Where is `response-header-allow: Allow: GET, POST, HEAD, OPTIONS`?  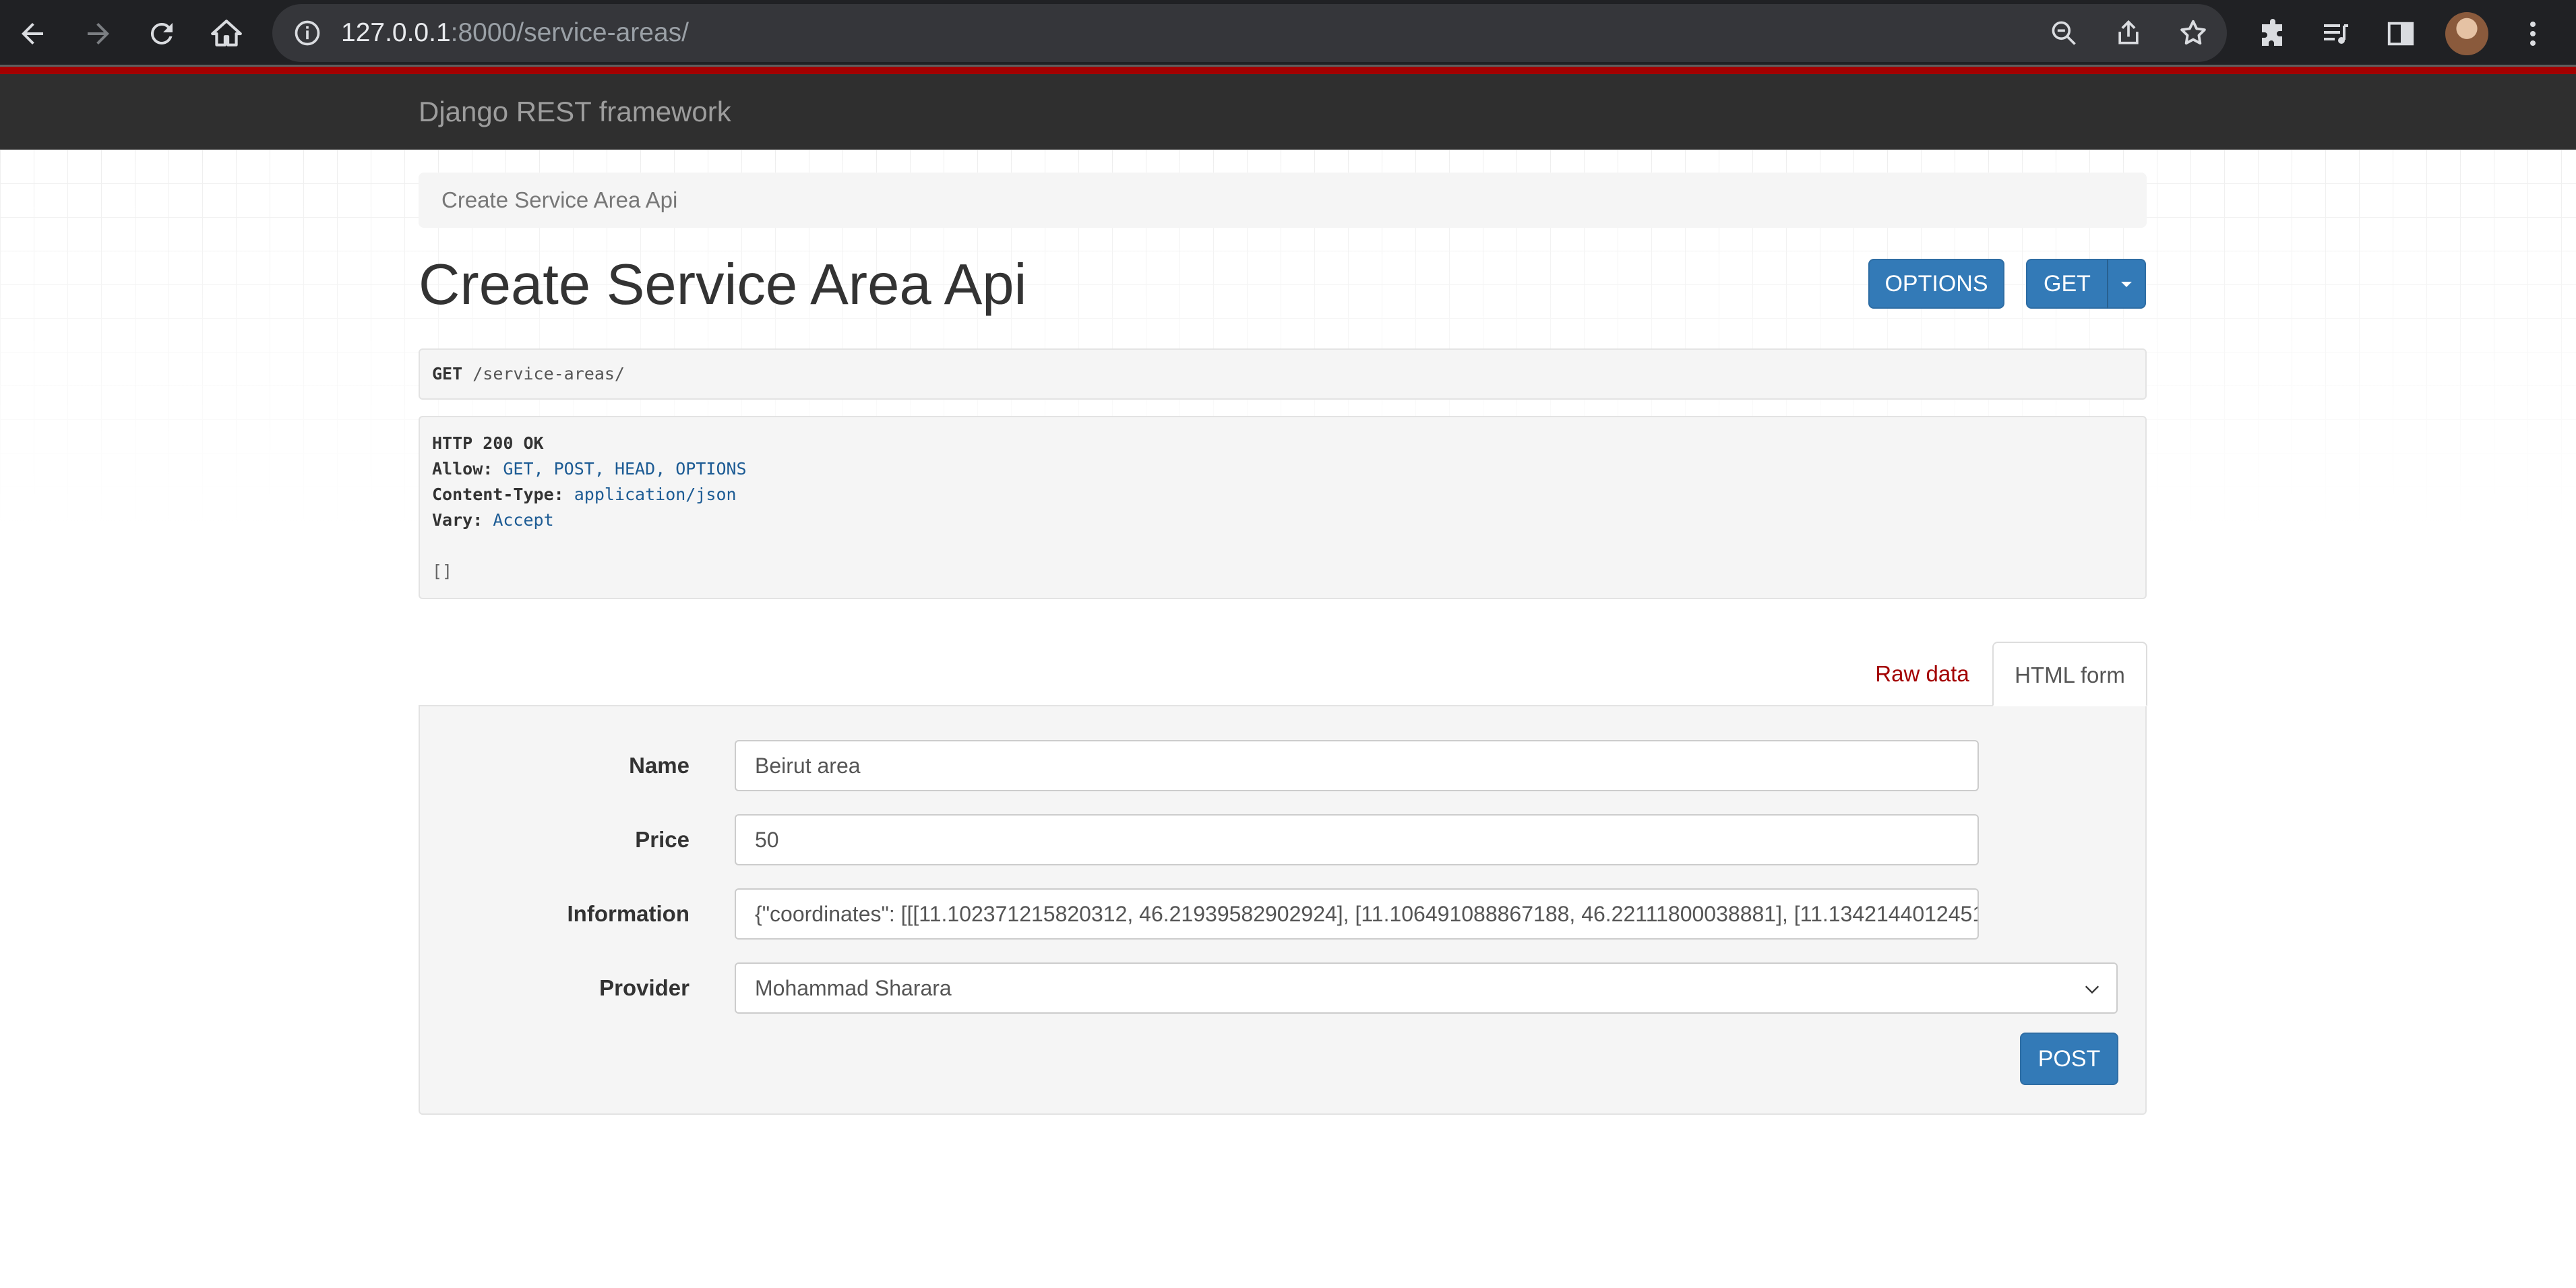
response-header-allow: Allow: GET, POST, HEAD, OPTIONS is located at coordinates (589, 469).